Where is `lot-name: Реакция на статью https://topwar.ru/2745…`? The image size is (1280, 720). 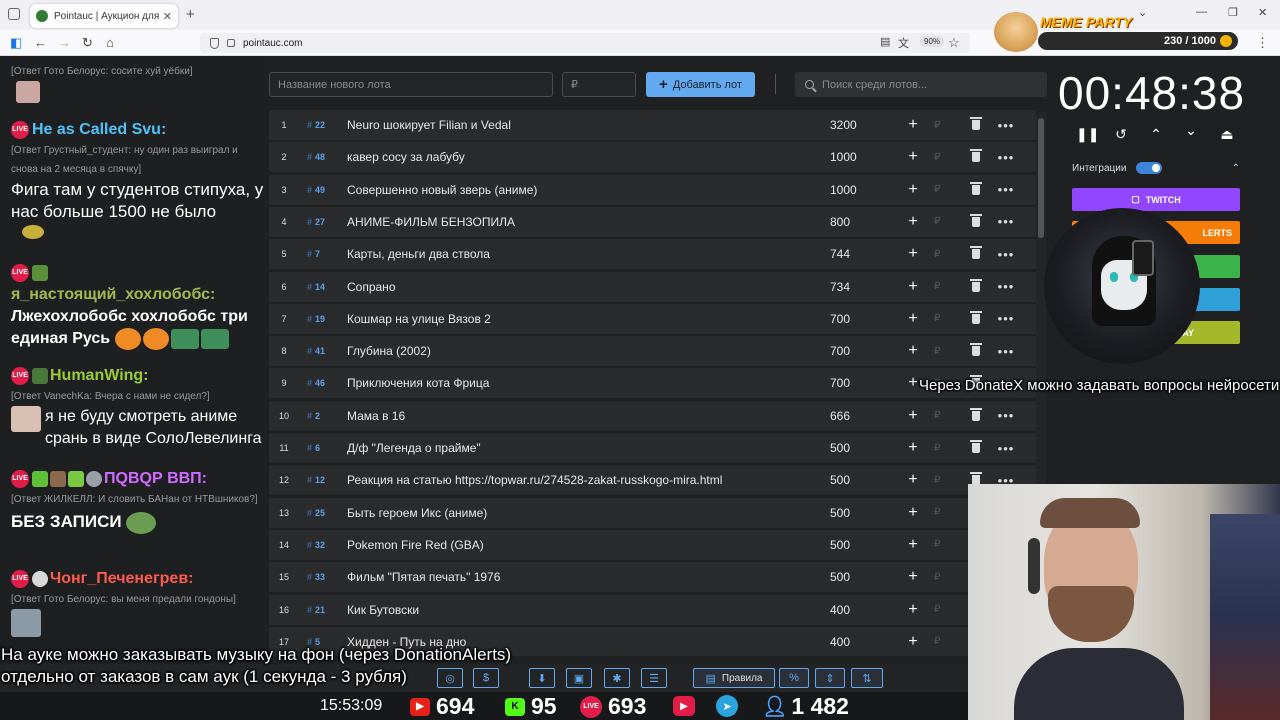
lot-name: Реакция на статью https://topwar.ru/2745… is located at coordinates (588, 480).